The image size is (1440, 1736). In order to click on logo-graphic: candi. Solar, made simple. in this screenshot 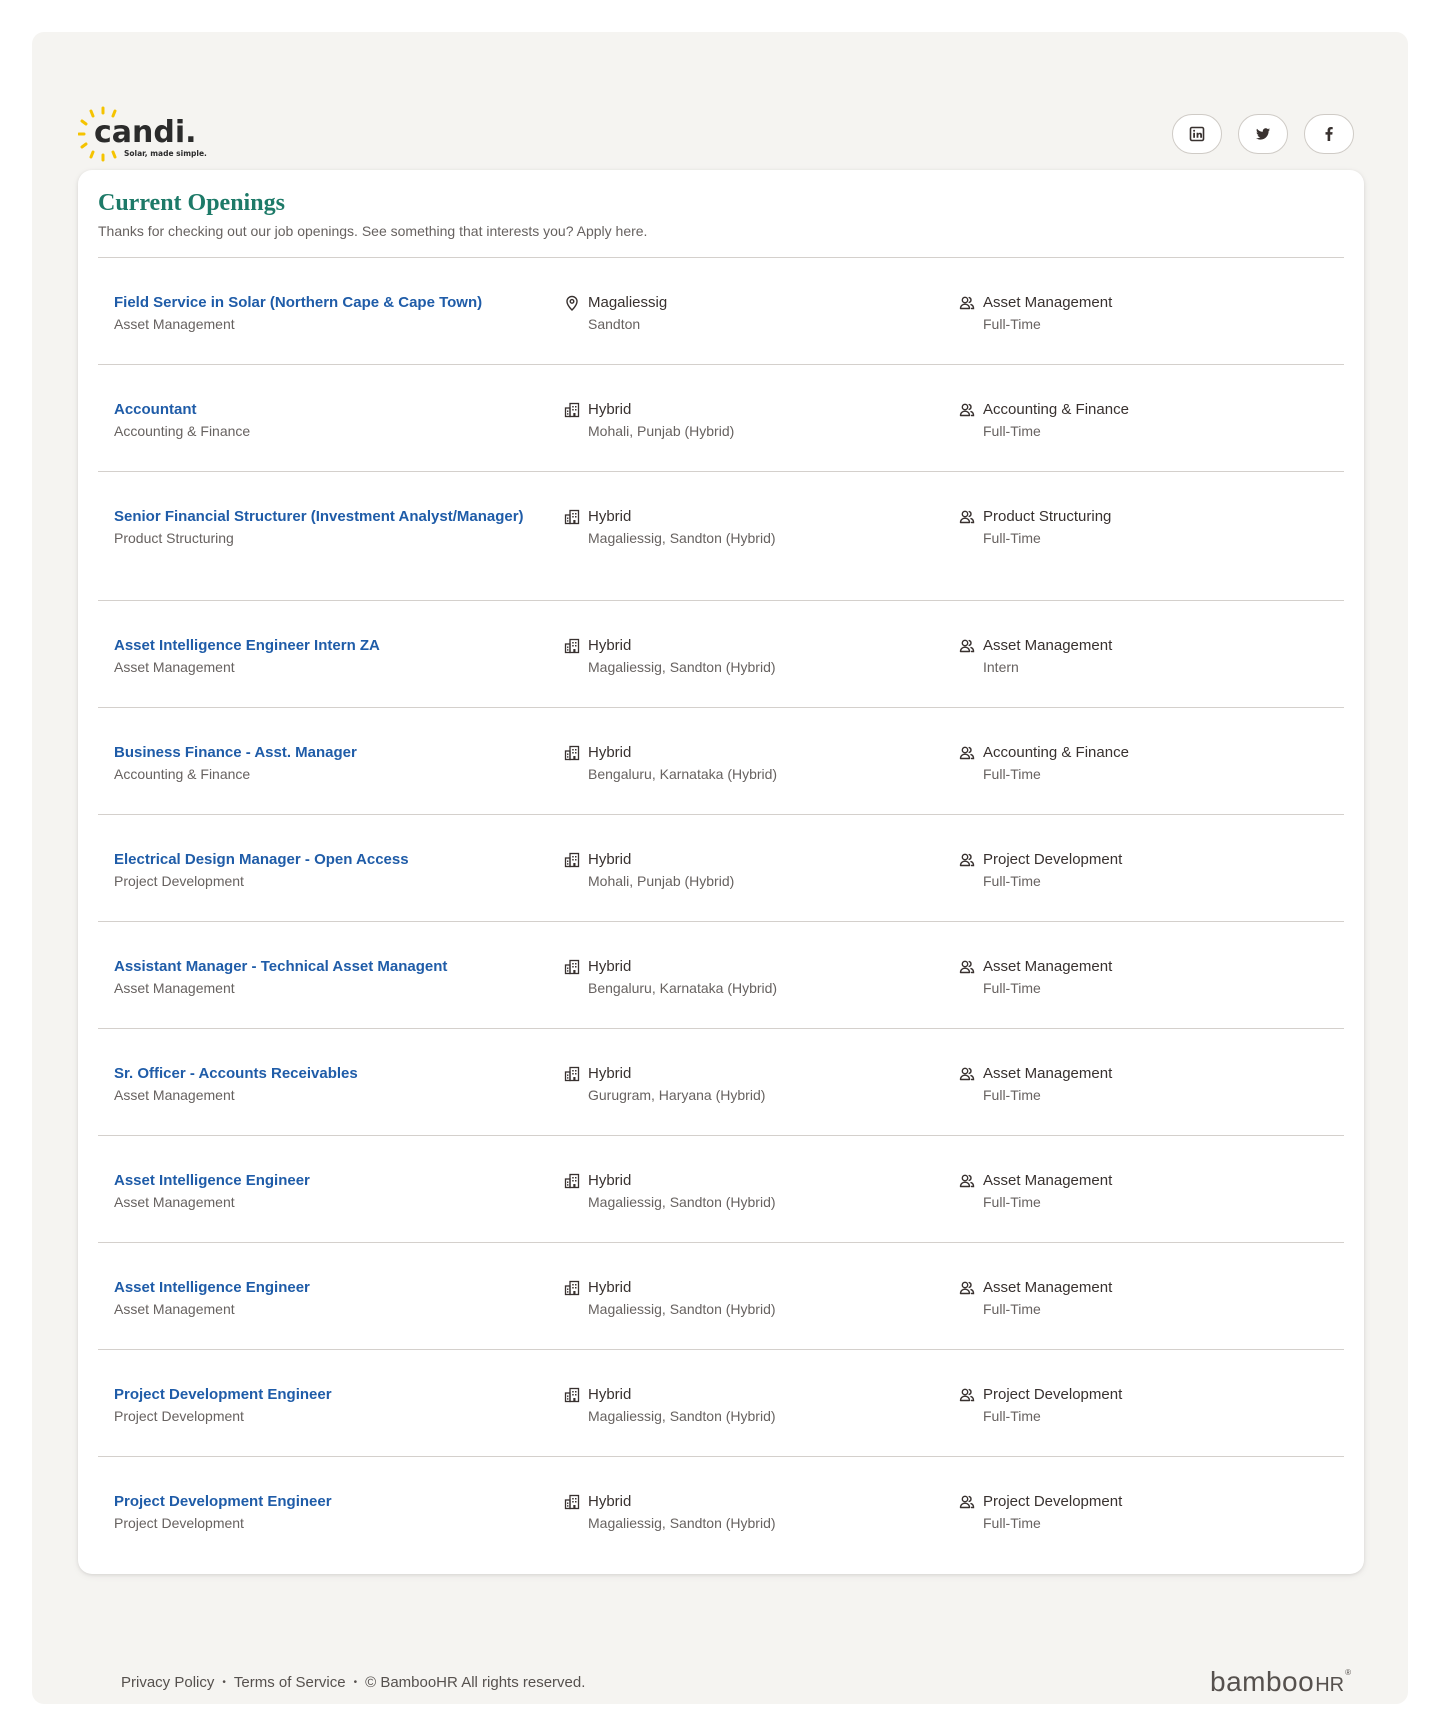, I will do `click(142, 134)`.